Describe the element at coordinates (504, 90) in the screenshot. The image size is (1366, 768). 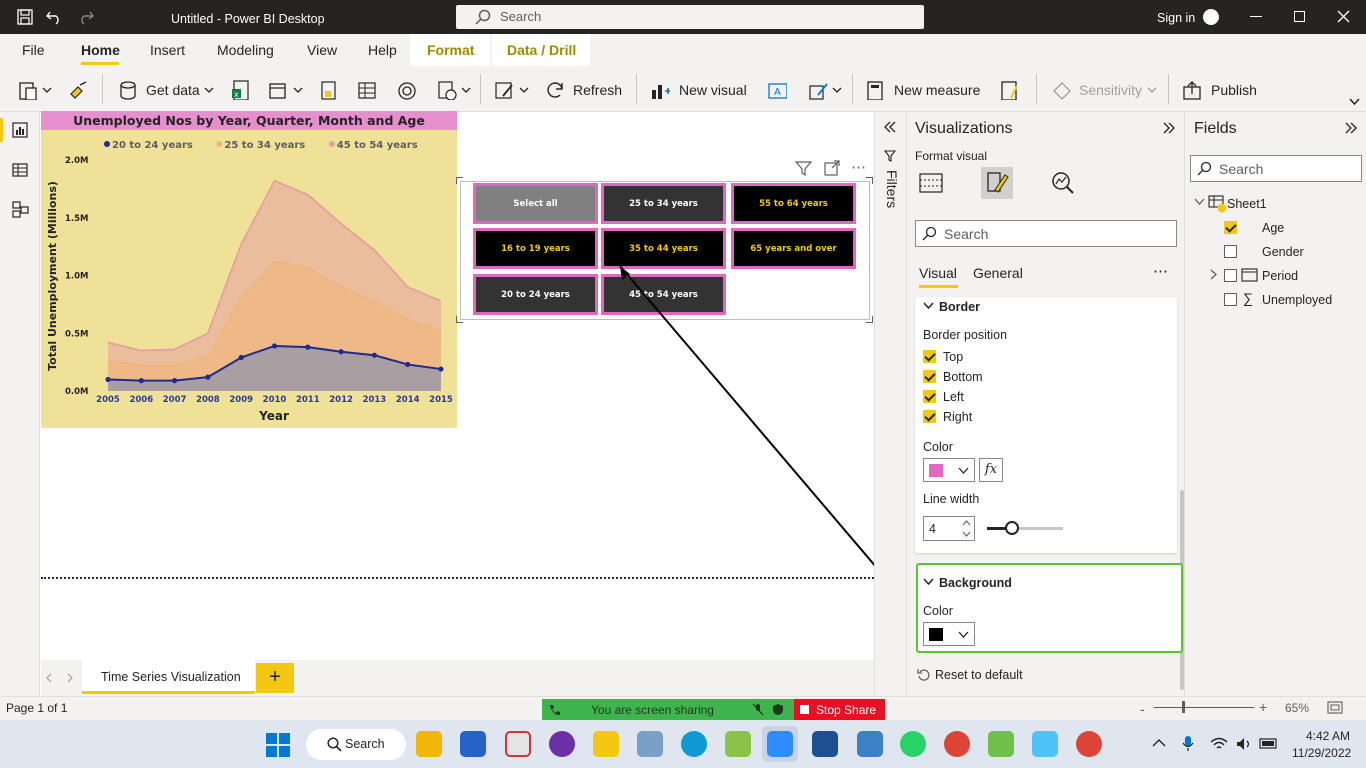
I see `edit-queries-icon` at that location.